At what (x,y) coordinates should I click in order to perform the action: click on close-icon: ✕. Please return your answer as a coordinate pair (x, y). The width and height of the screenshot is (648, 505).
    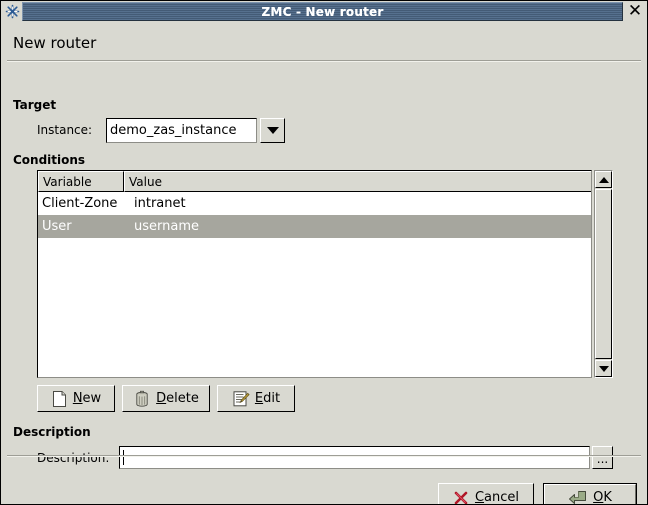
    Looking at the image, I should click on (635, 11).